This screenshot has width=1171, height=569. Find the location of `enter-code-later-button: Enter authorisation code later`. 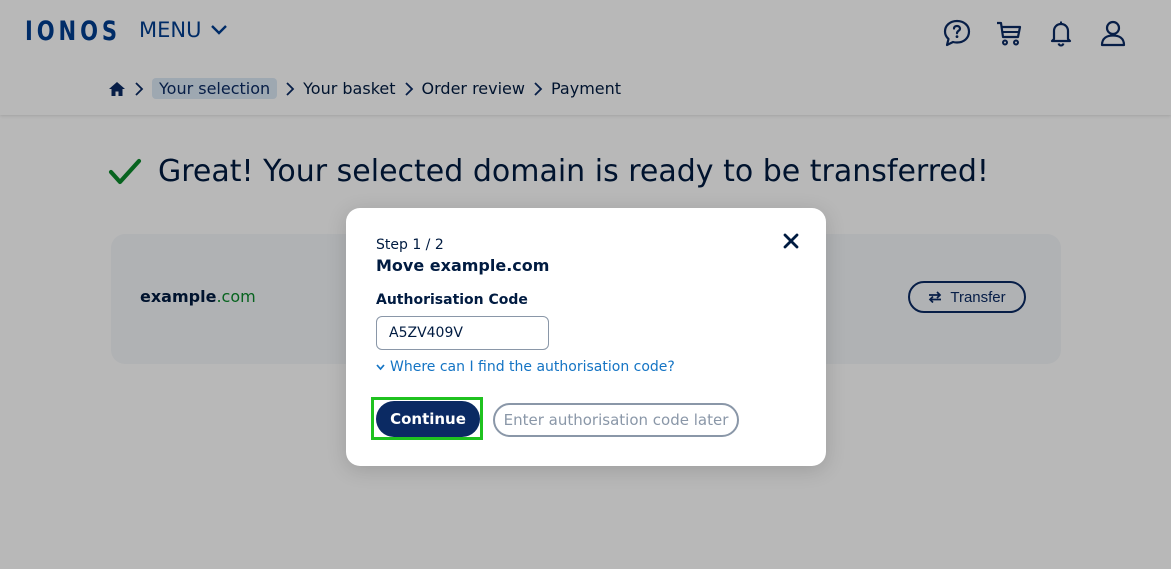

enter-code-later-button: Enter authorisation code later is located at coordinates (616, 420).